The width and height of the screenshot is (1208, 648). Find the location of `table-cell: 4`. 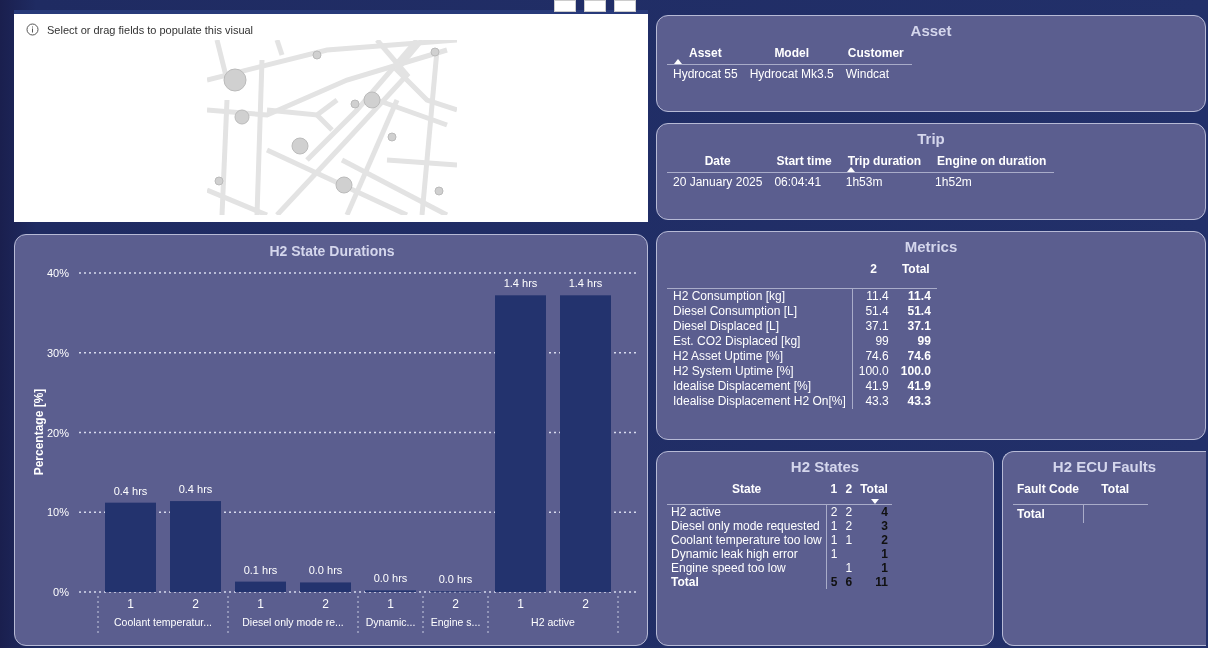

table-cell: 4 is located at coordinates (884, 512).